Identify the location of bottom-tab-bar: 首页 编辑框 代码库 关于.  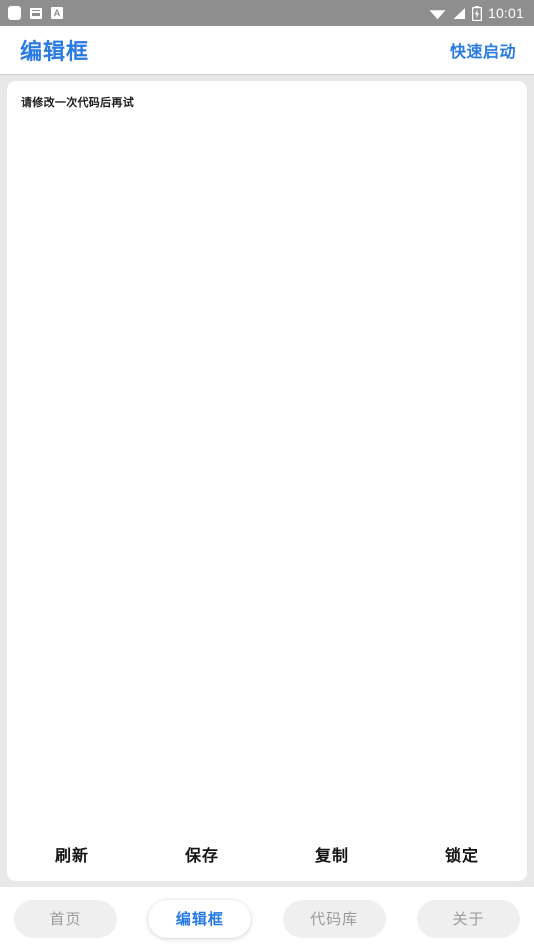
(267, 918).